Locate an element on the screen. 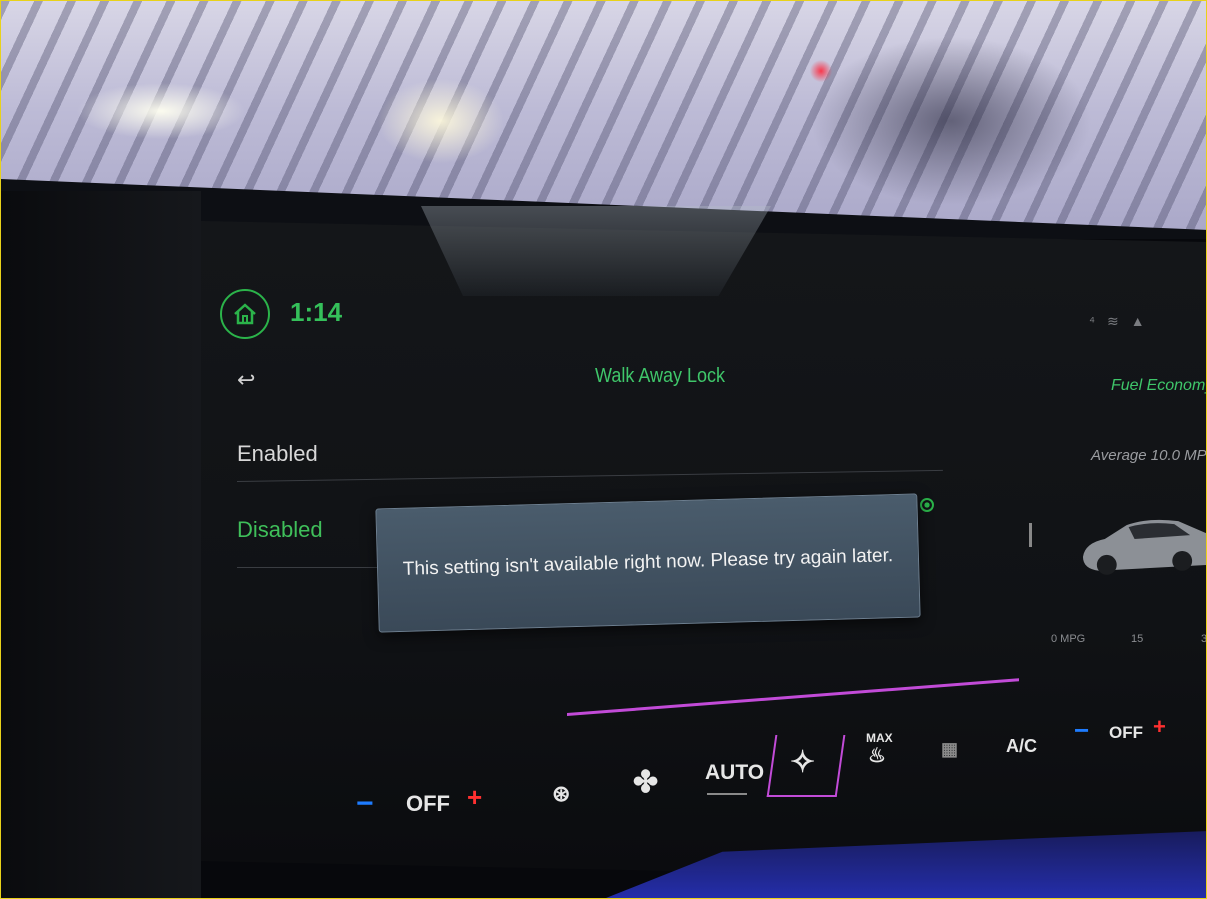  home-icon is located at coordinates (245, 314).